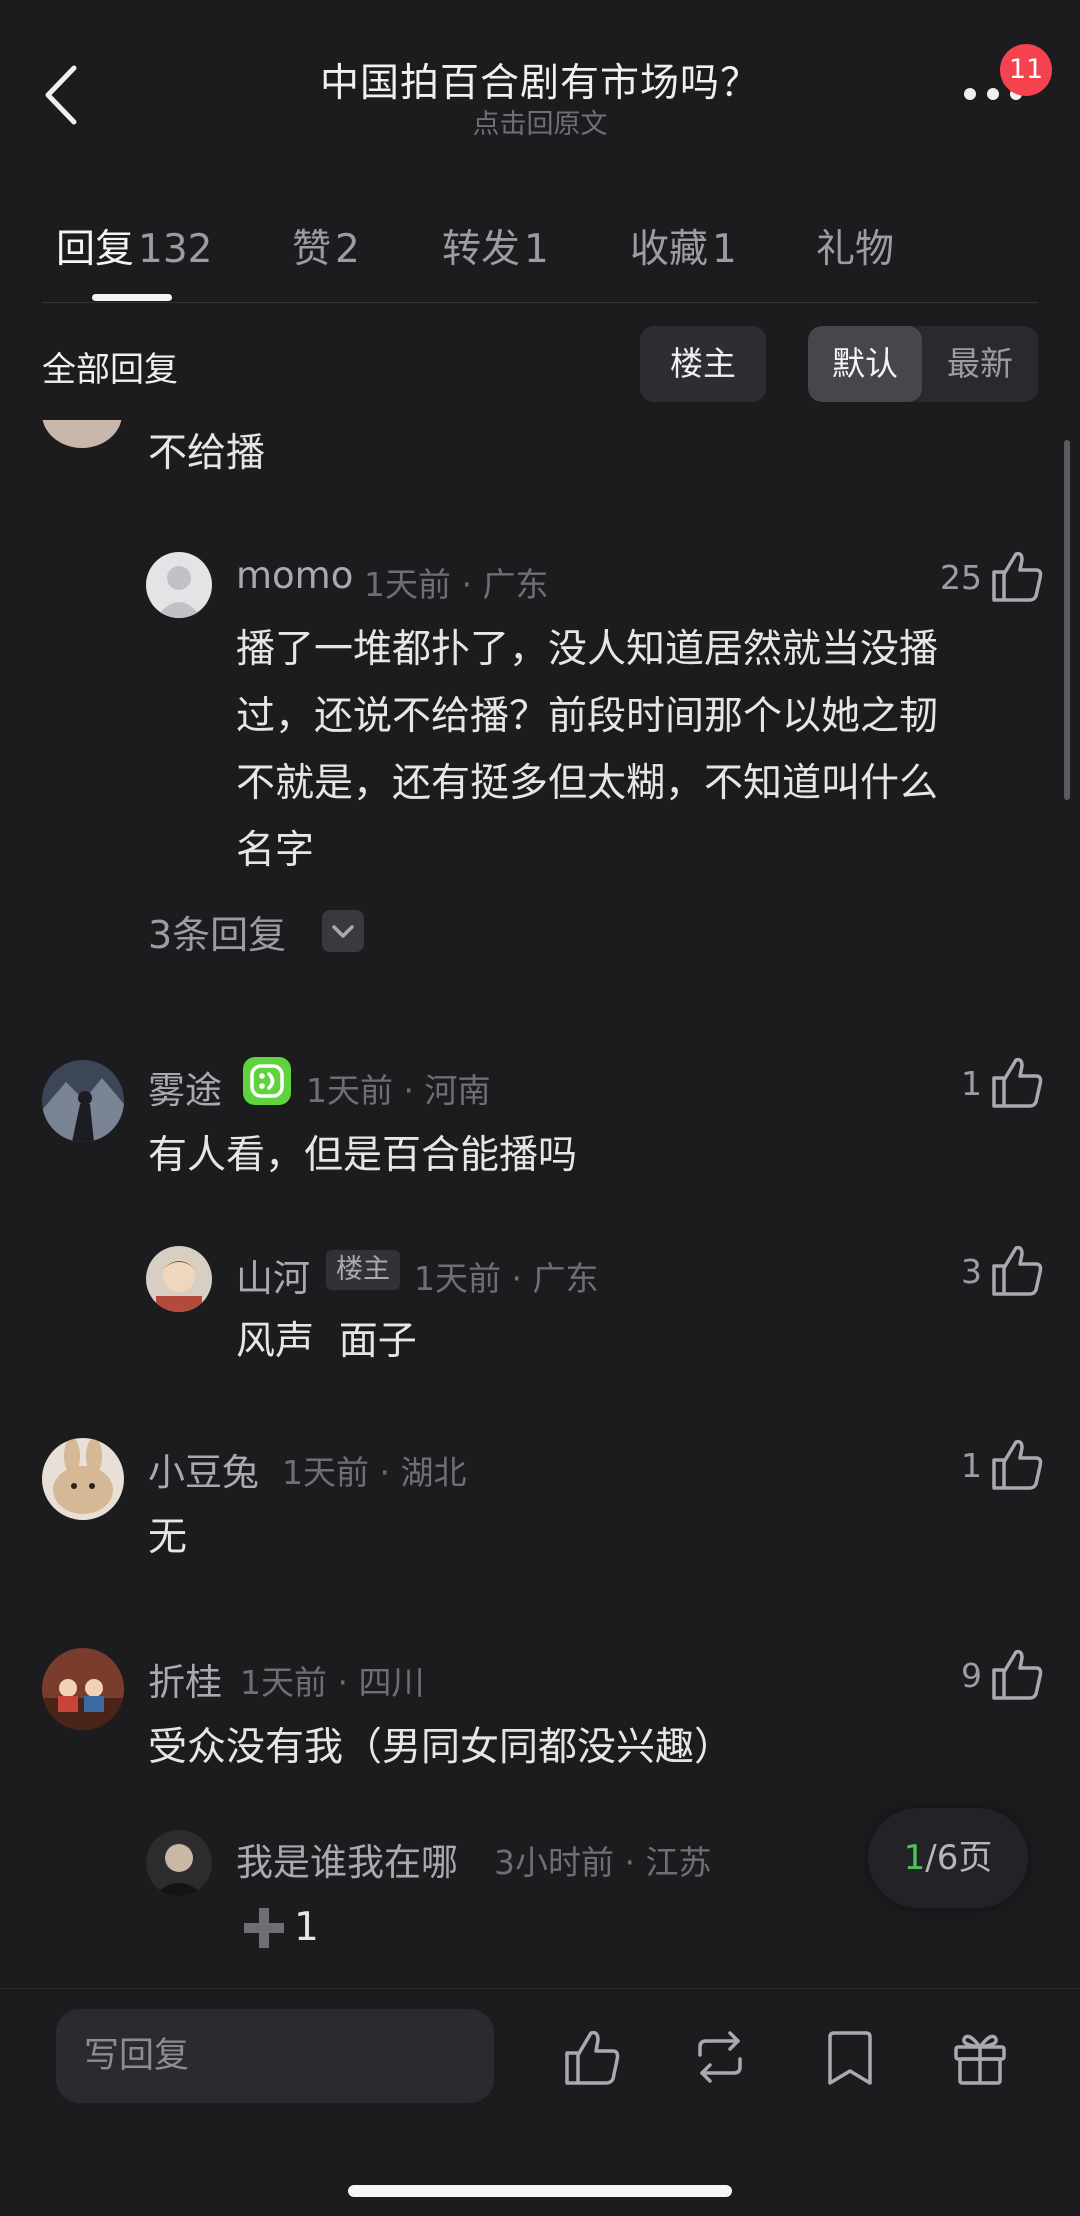 This screenshot has height=2216, width=1080. I want to click on page-indicator: 1/6页, so click(948, 1858).